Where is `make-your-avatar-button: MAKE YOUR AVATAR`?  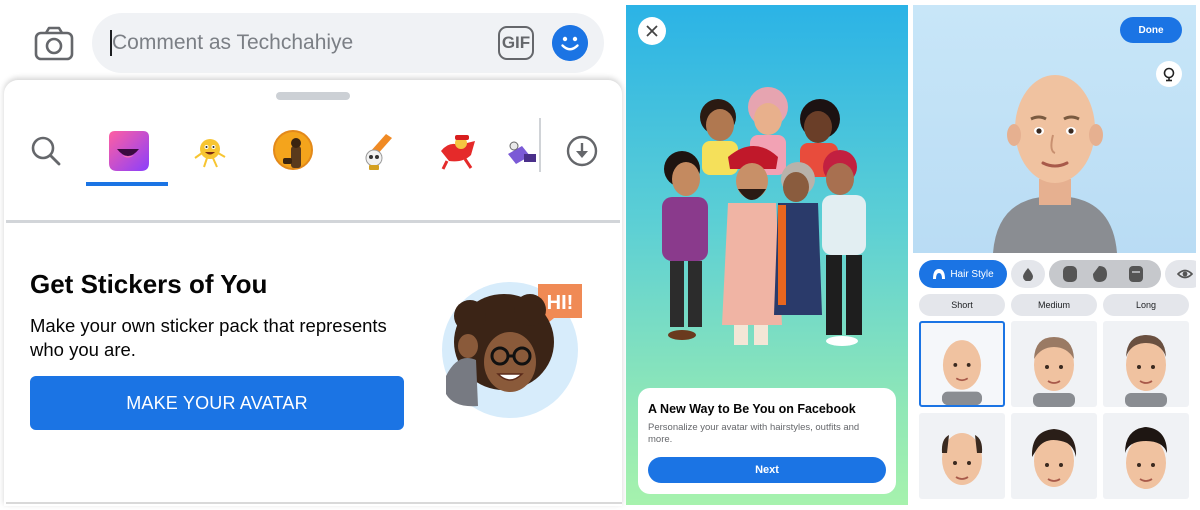
make-your-avatar-button: MAKE YOUR AVATAR is located at coordinates (217, 403).